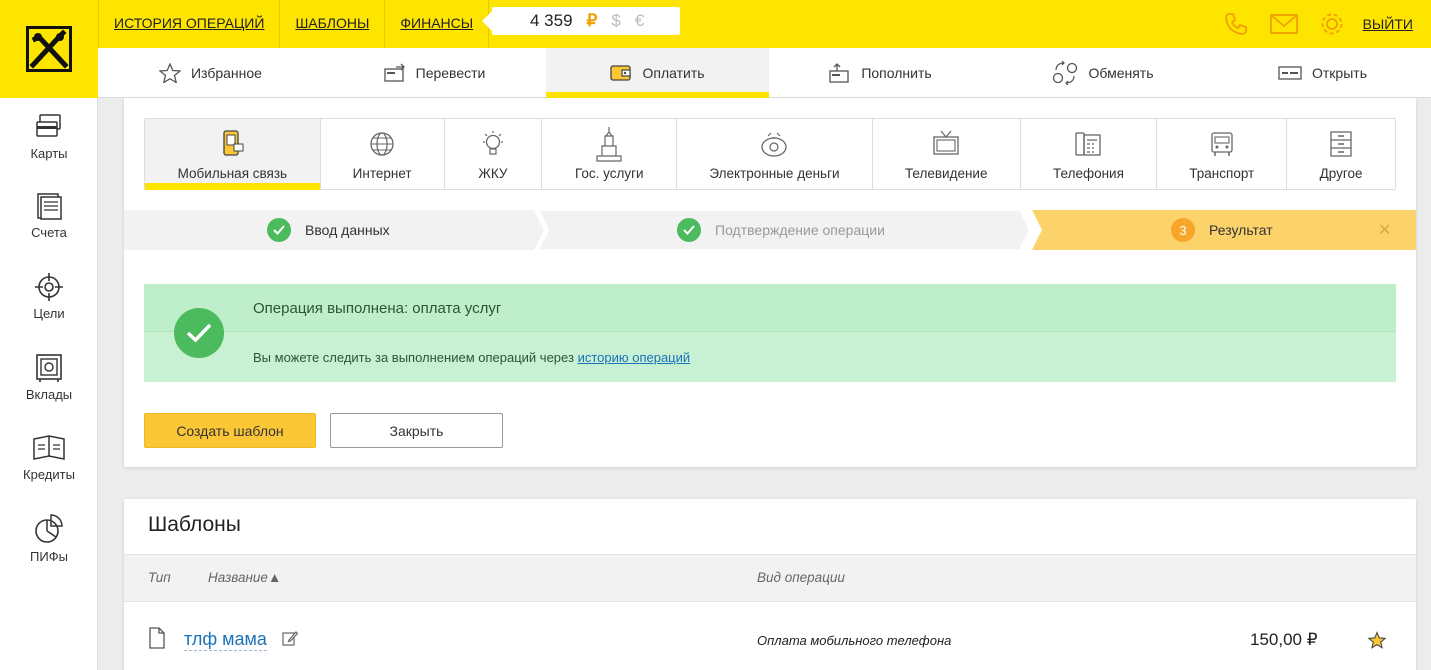  Describe the element at coordinates (1065, 73) in the screenshot. I see `exchange-icon` at that location.